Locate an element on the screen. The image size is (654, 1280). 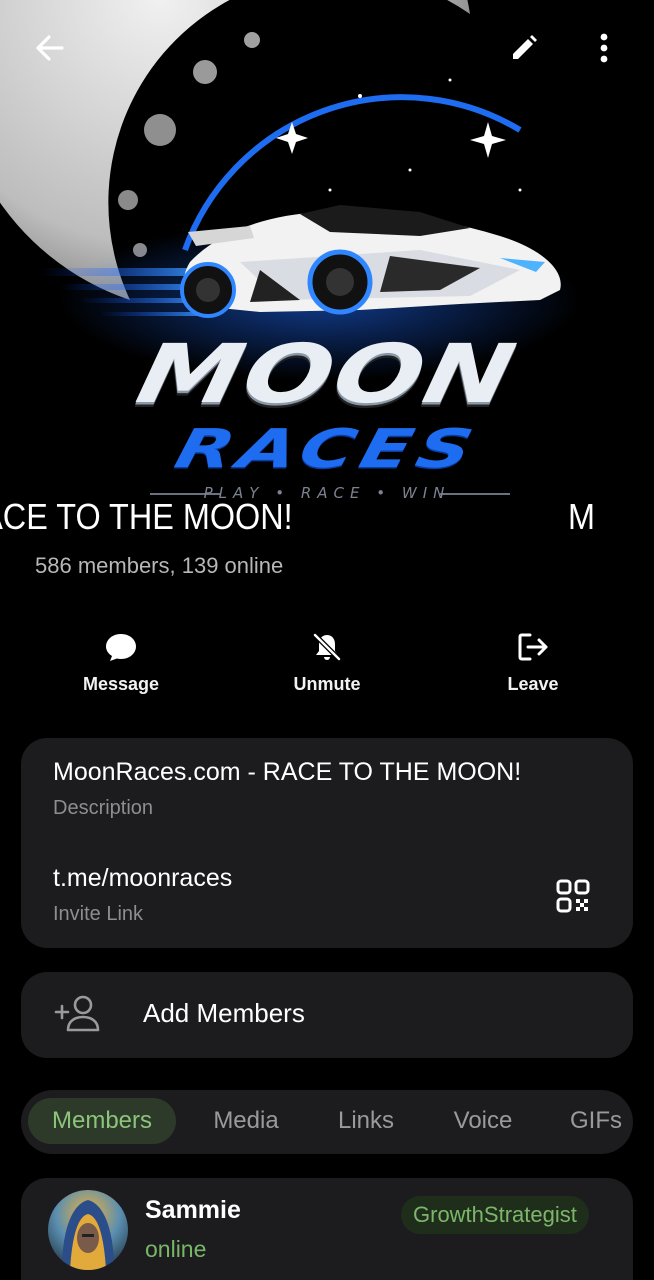
add-members-label: Add Members is located at coordinates (224, 1013).